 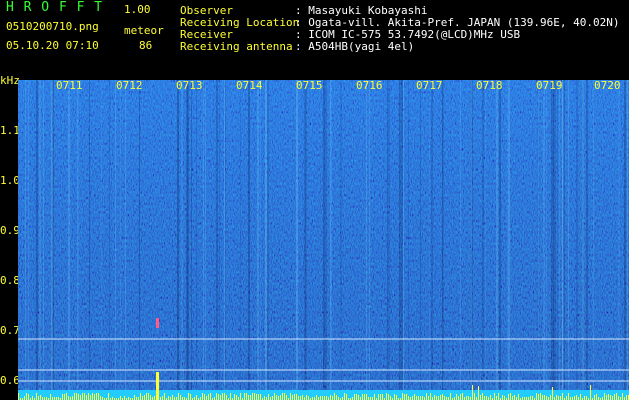 What do you see at coordinates (55, 7) in the screenshot?
I see `app-title: H R O F F T` at bounding box center [55, 7].